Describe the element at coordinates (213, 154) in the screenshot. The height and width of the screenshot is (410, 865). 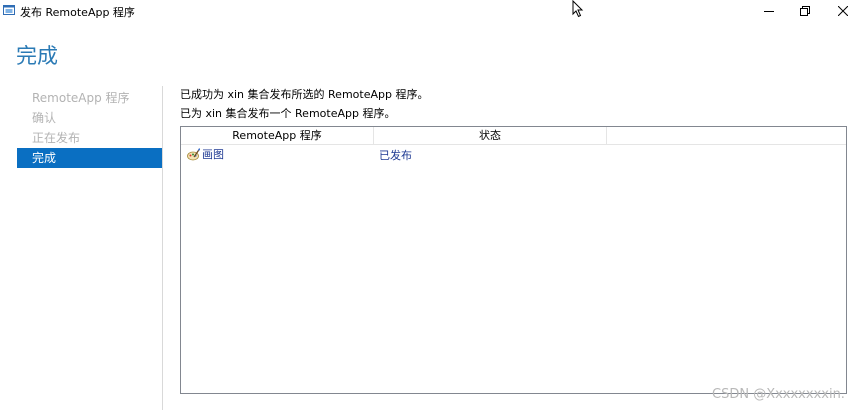
I see `program-name: 画图` at that location.